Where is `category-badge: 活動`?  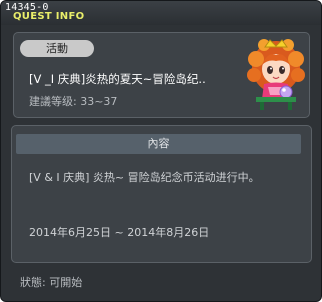
category-badge: 活動 is located at coordinates (57, 48).